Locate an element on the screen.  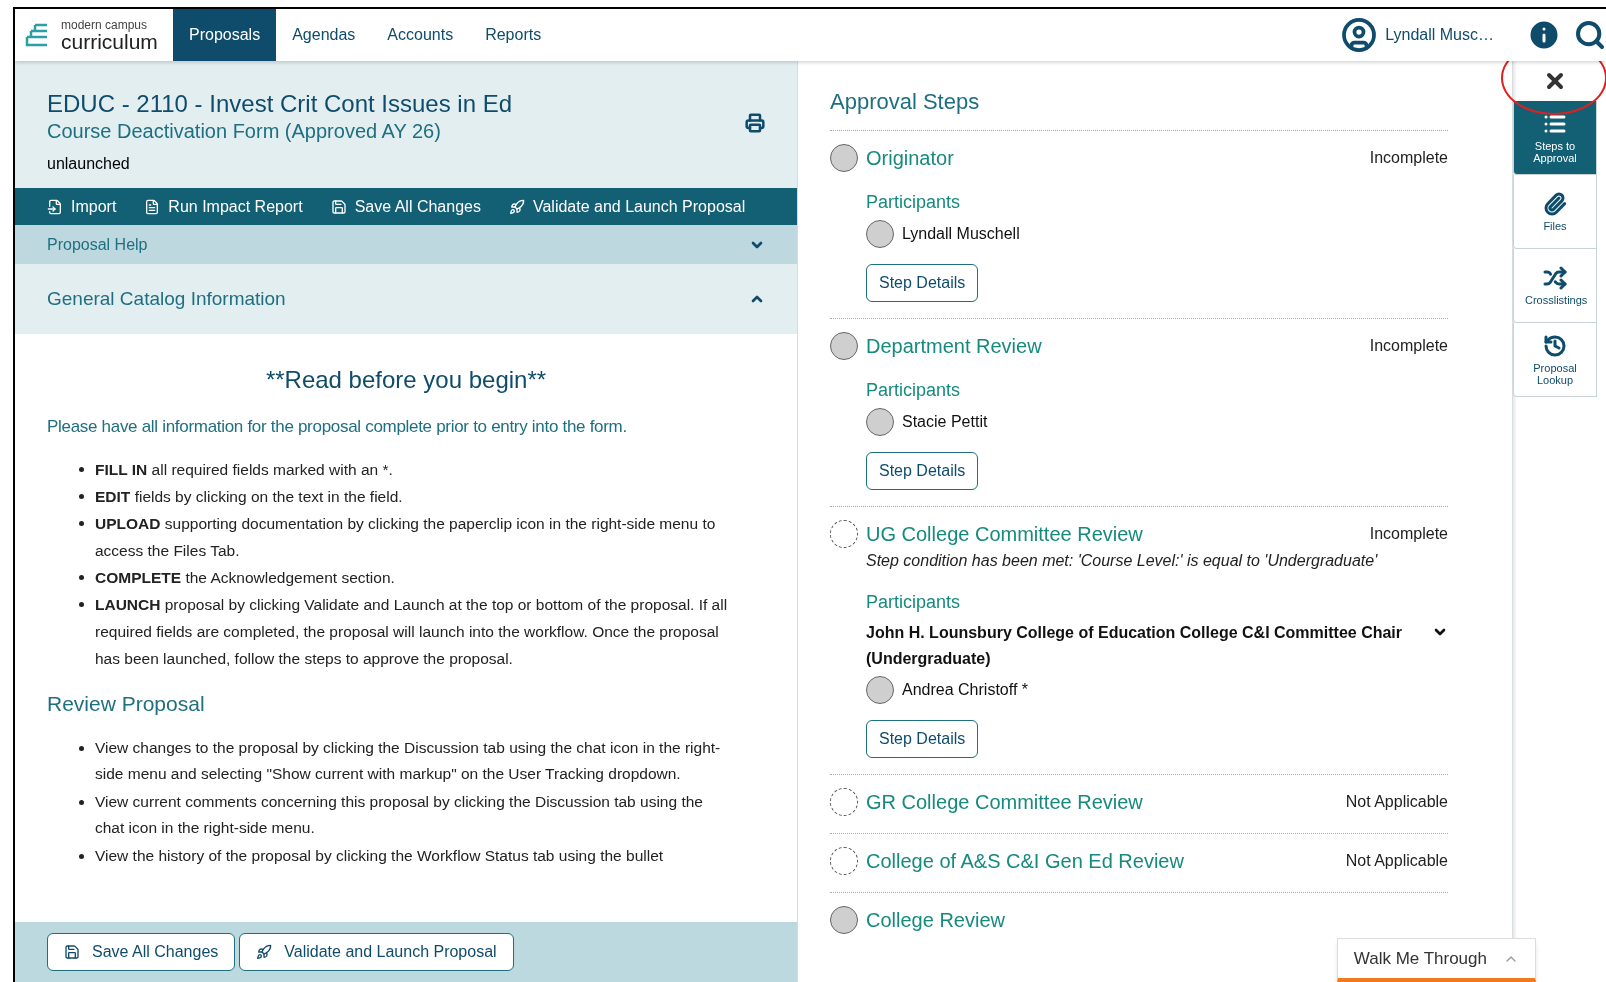
proposal-status: unlaunched is located at coordinates (89, 164).